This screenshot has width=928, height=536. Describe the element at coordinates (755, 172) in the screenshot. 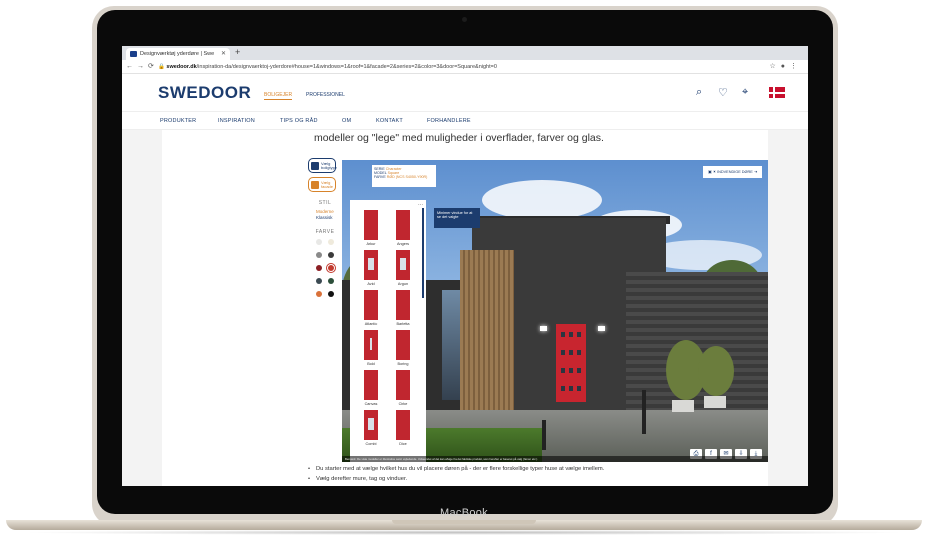

I see `door-enter-icon: ⇥` at that location.